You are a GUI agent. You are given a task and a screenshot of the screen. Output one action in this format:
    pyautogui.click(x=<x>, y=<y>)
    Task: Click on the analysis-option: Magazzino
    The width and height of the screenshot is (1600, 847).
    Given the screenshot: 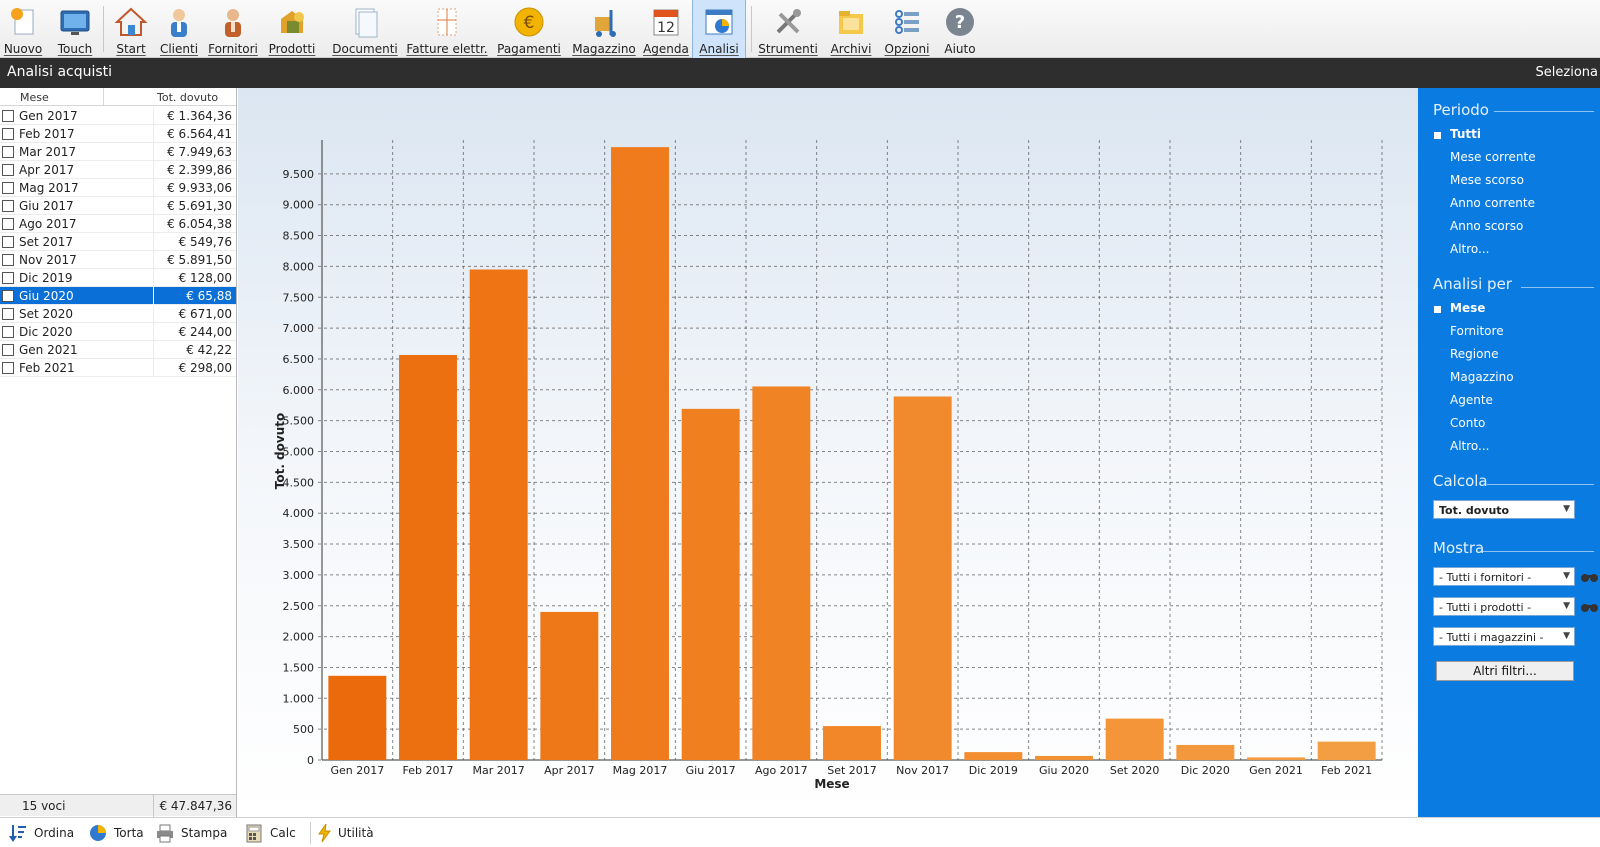 What is the action you would take?
    pyautogui.click(x=1482, y=377)
    